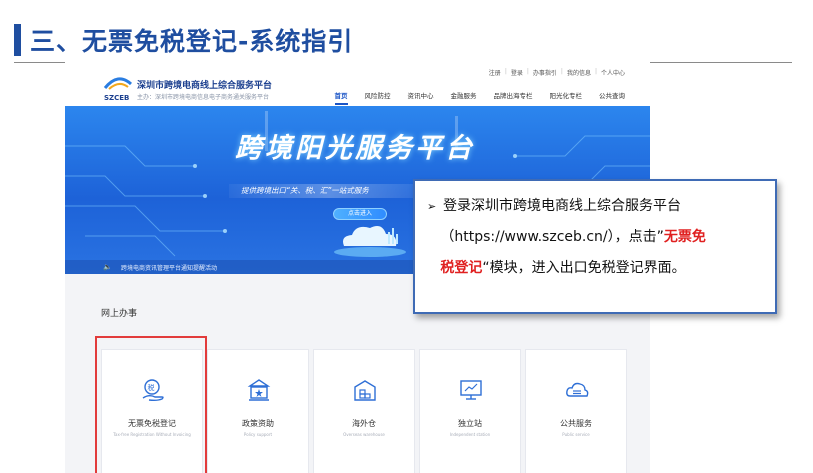 The image size is (813, 473). What do you see at coordinates (364, 423) in the screenshot?
I see `card-label: 海外仓` at bounding box center [364, 423].